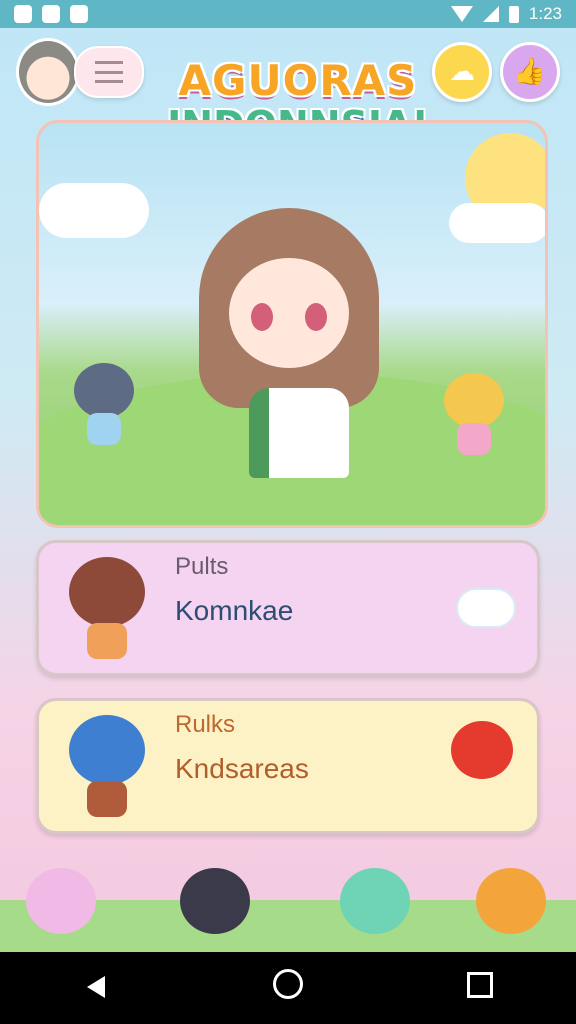  I want to click on notification-icons, so click(51, 14).